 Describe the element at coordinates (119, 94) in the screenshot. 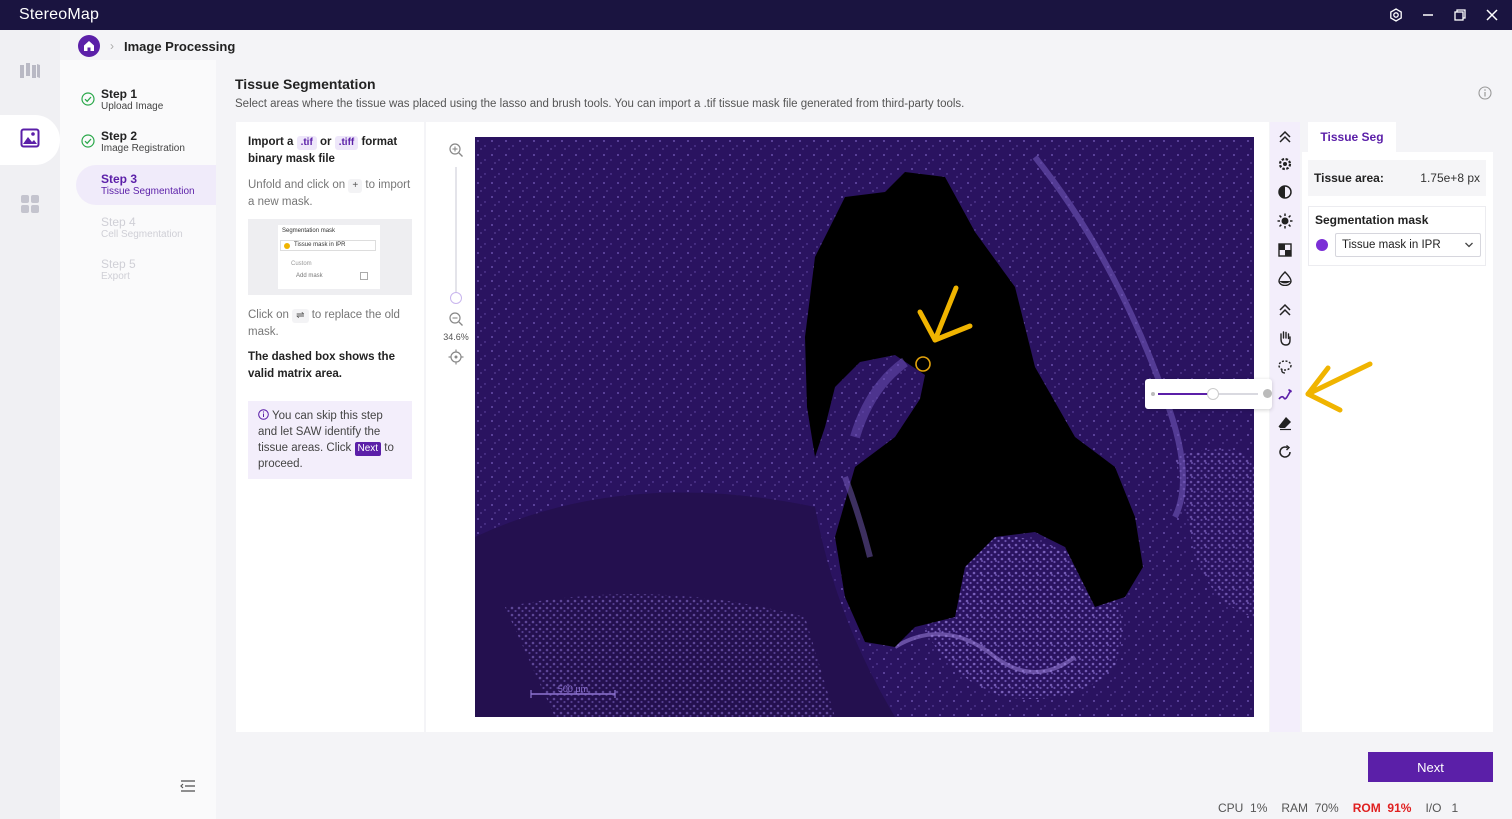

I see `step-title: Step 1` at that location.